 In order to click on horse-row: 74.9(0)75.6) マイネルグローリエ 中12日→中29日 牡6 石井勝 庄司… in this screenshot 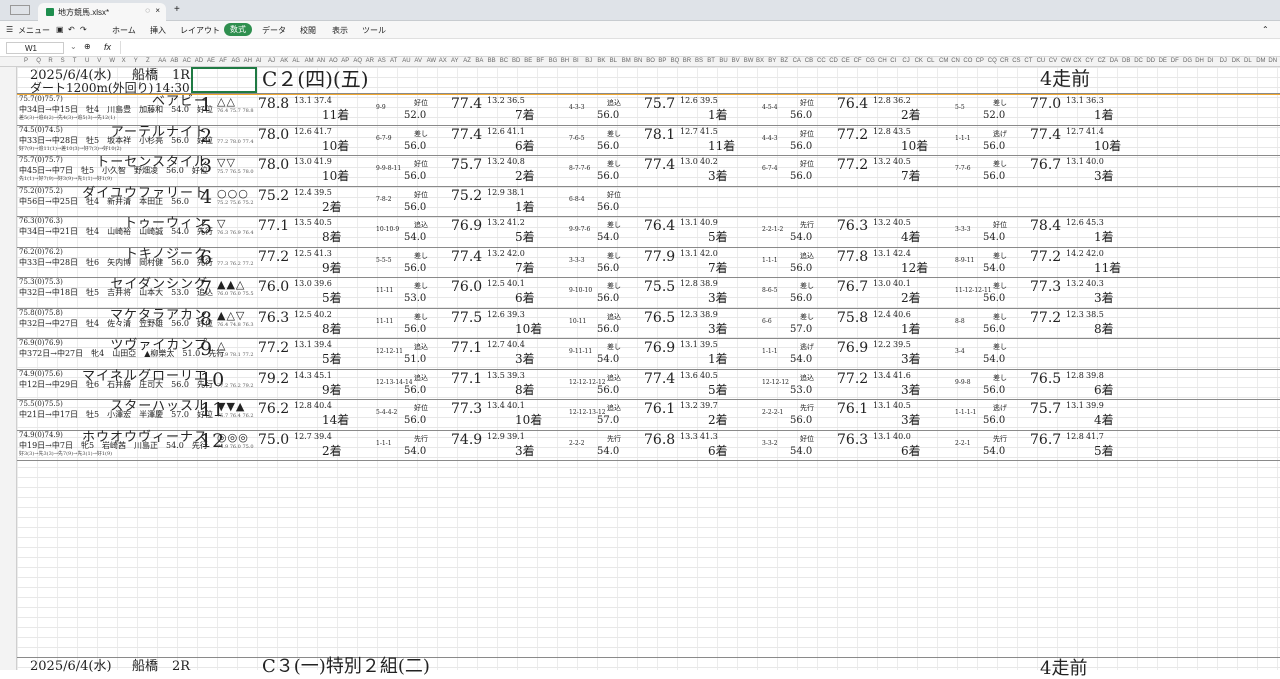, I will do `click(648, 384)`.